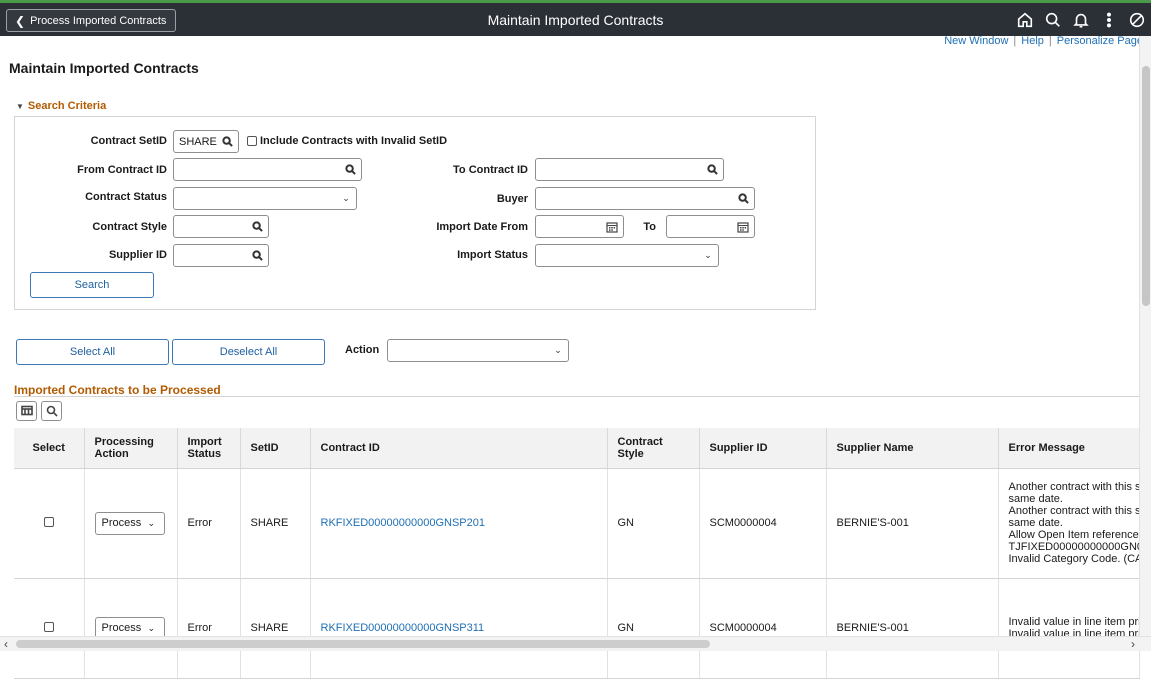  Describe the element at coordinates (1032, 41) in the screenshot. I see `help-link: Help` at that location.